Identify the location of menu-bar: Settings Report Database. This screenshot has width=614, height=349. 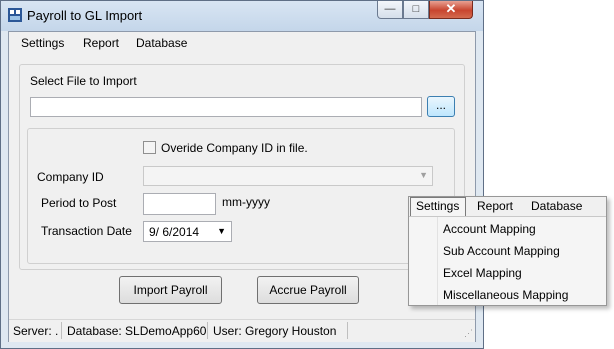
(242, 43).